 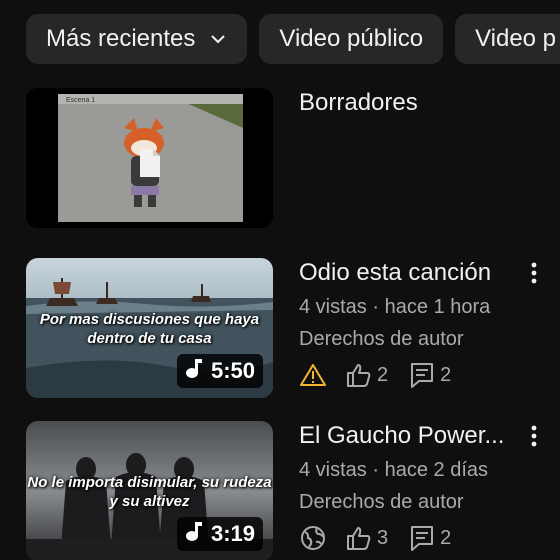 I want to click on document-icon, so click(x=150, y=165).